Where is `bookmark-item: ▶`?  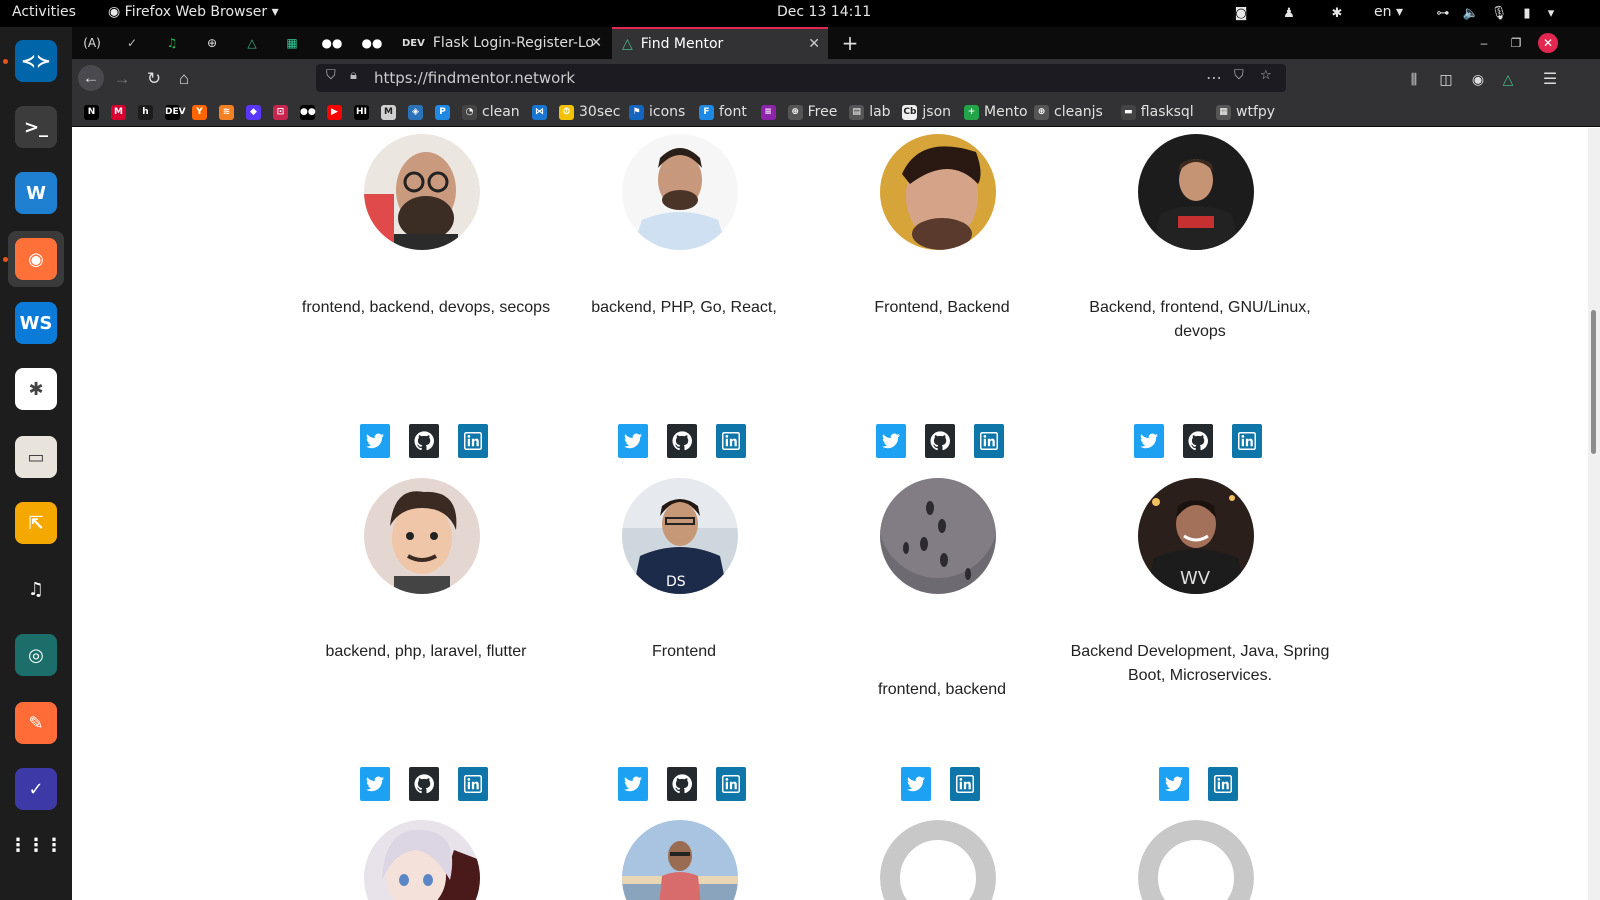
bookmark-item: ▶ is located at coordinates (337, 112).